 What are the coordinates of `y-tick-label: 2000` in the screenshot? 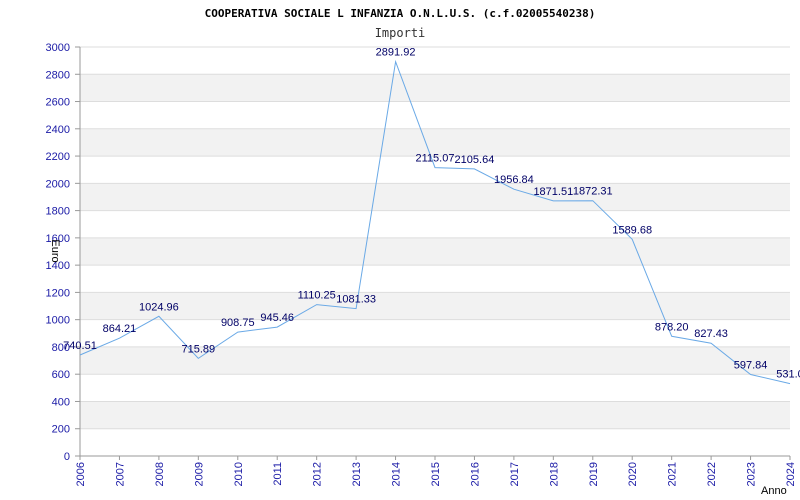 It's located at (58, 184).